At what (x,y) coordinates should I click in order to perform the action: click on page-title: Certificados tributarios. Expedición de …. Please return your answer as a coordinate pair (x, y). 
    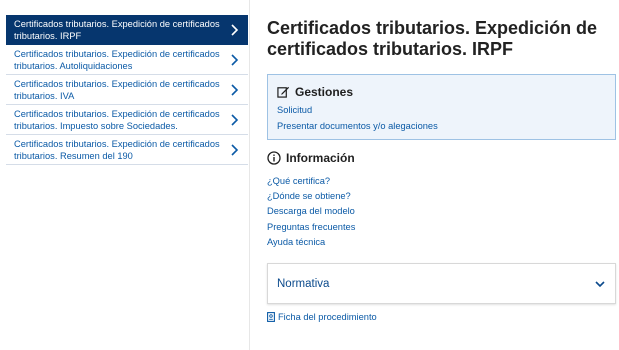
    Looking at the image, I should click on (432, 38).